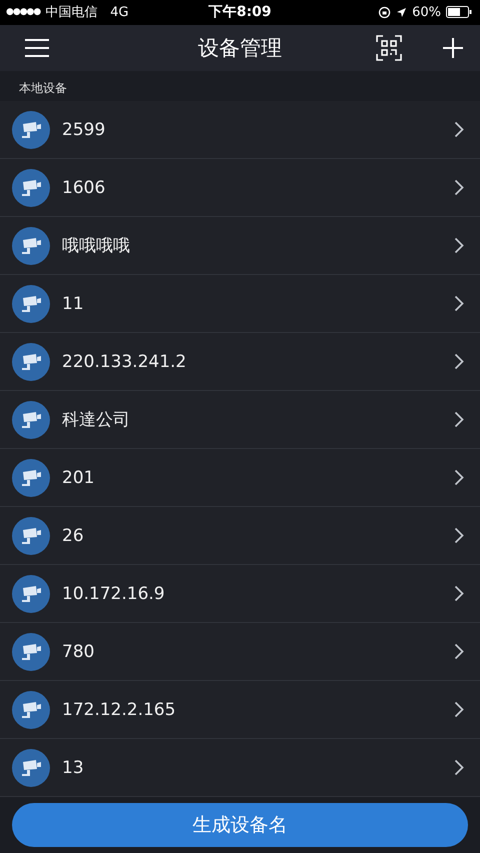 This screenshot has height=853, width=480. What do you see at coordinates (240, 825) in the screenshot?
I see `generate-button: 生成设备名` at bounding box center [240, 825].